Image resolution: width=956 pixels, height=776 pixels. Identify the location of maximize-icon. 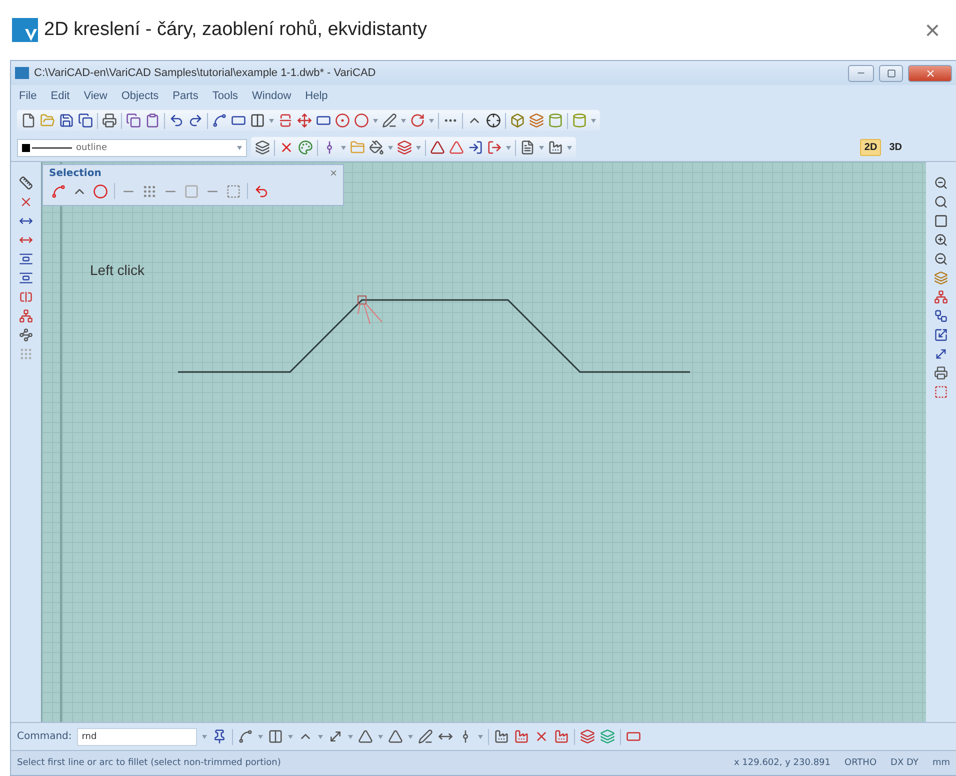
(891, 73).